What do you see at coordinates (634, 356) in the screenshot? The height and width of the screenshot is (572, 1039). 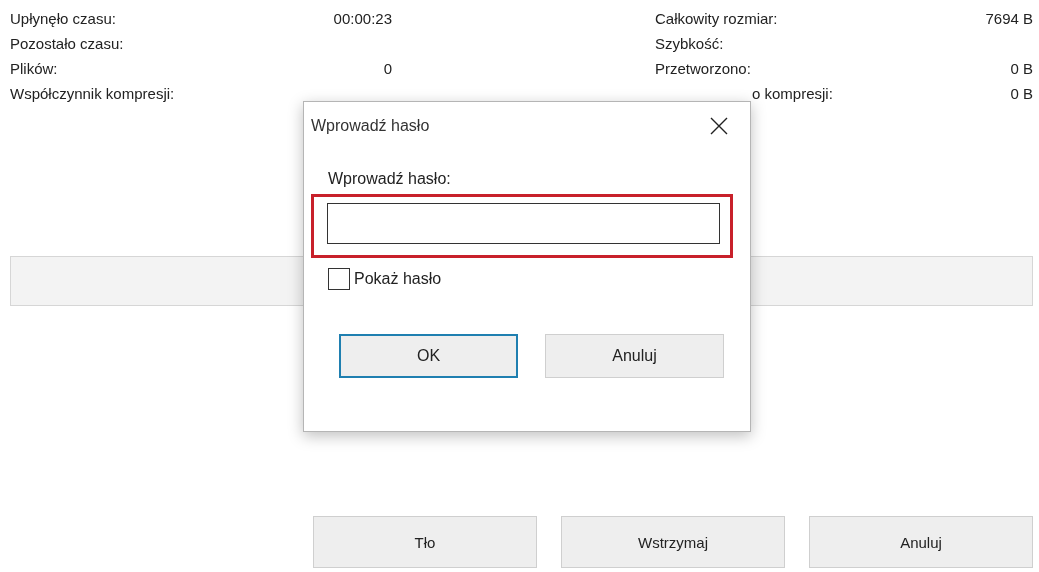 I see `dialog-button: Anuluj` at bounding box center [634, 356].